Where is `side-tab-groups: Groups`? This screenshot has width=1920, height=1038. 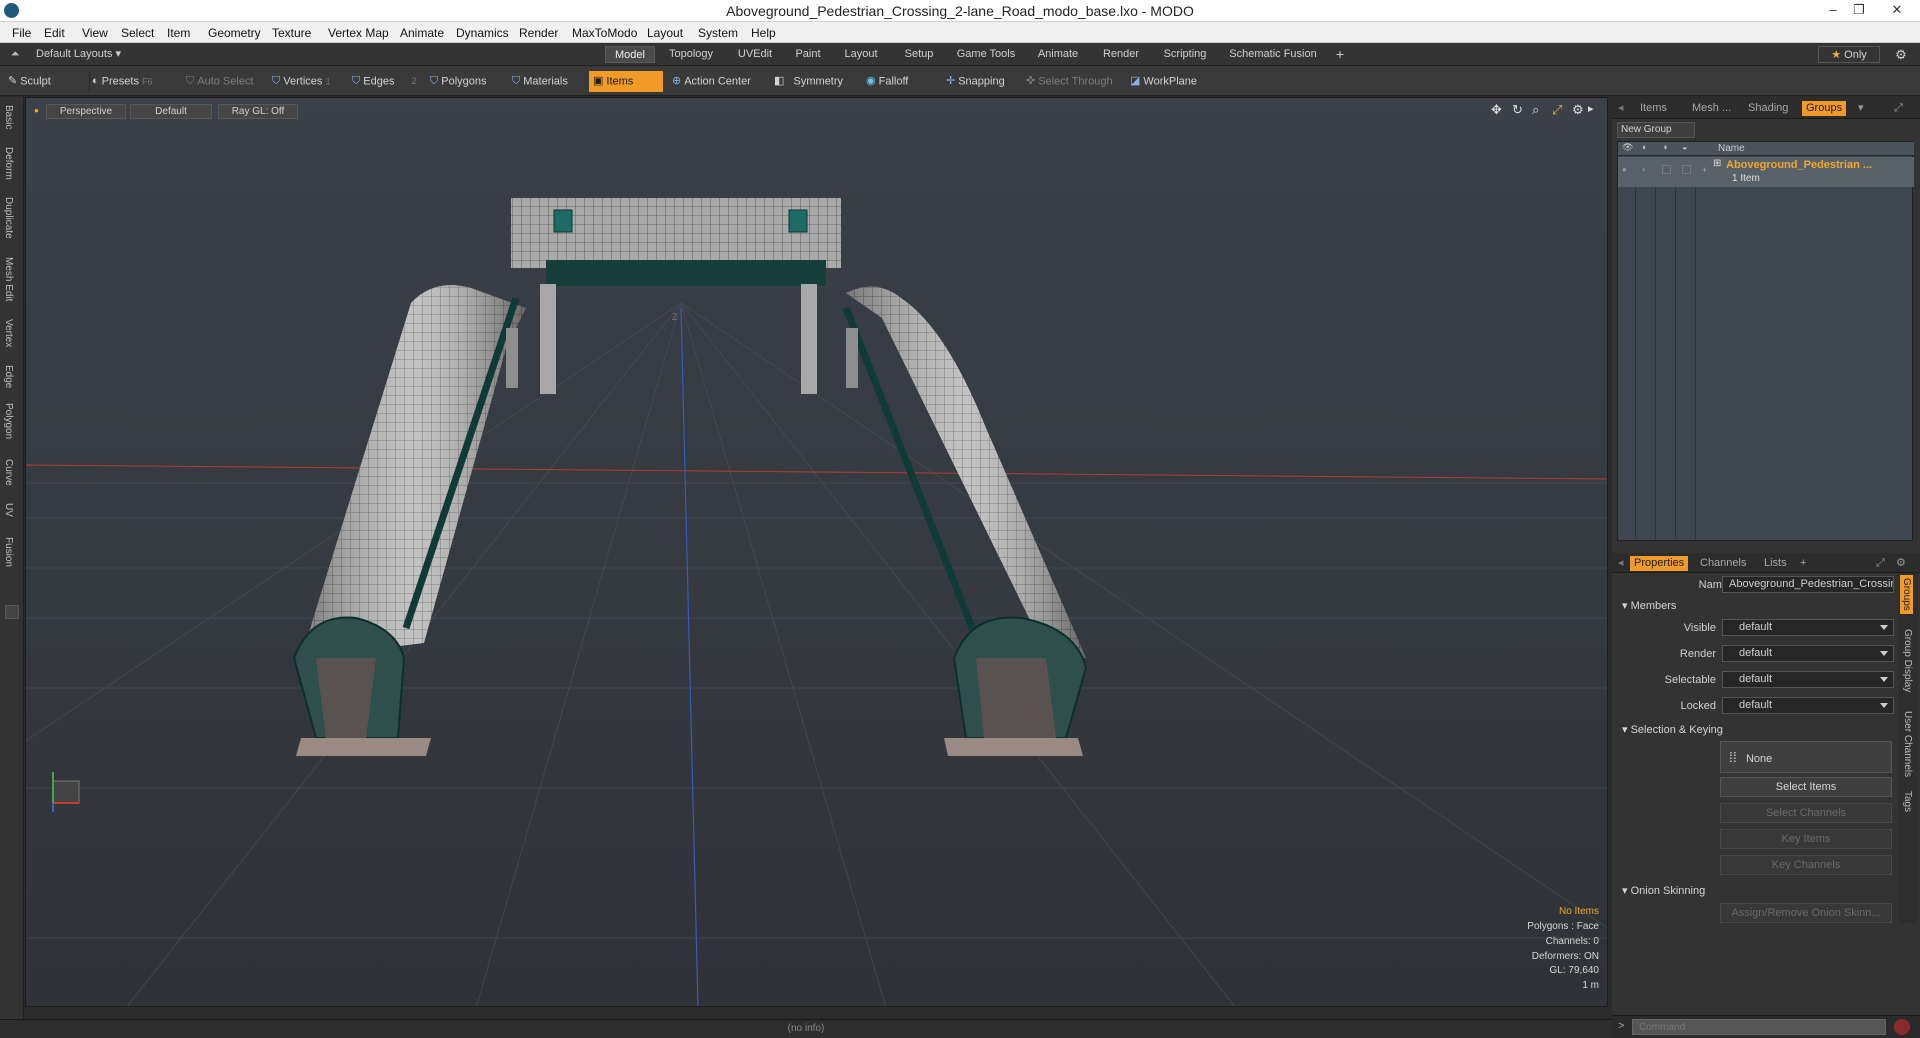 side-tab-groups: Groups is located at coordinates (1906, 594).